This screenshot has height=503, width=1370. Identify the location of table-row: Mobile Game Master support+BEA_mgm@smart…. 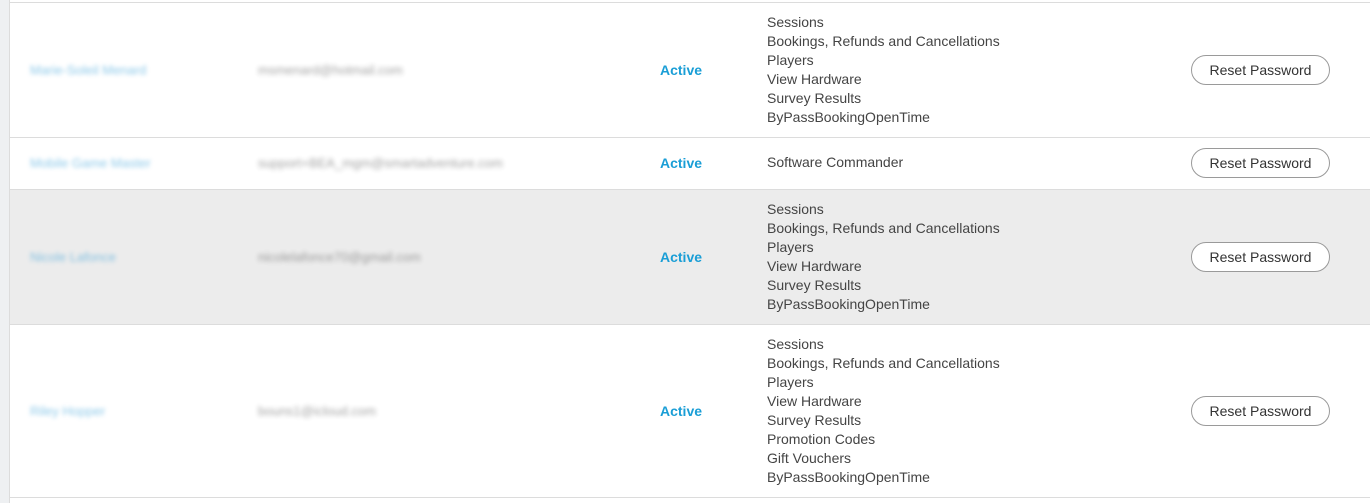
(690, 164).